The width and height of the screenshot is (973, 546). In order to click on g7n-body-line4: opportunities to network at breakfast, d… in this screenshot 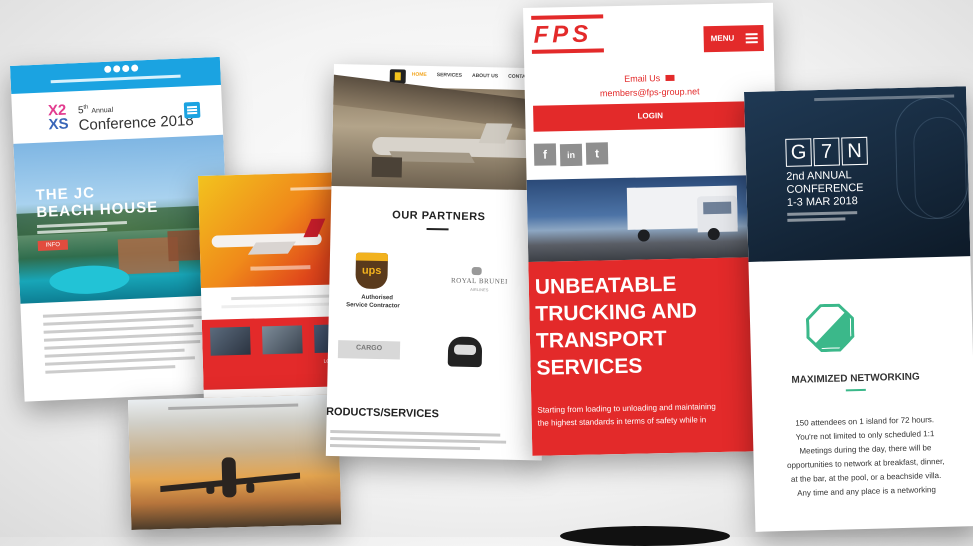, I will do `click(865, 463)`.